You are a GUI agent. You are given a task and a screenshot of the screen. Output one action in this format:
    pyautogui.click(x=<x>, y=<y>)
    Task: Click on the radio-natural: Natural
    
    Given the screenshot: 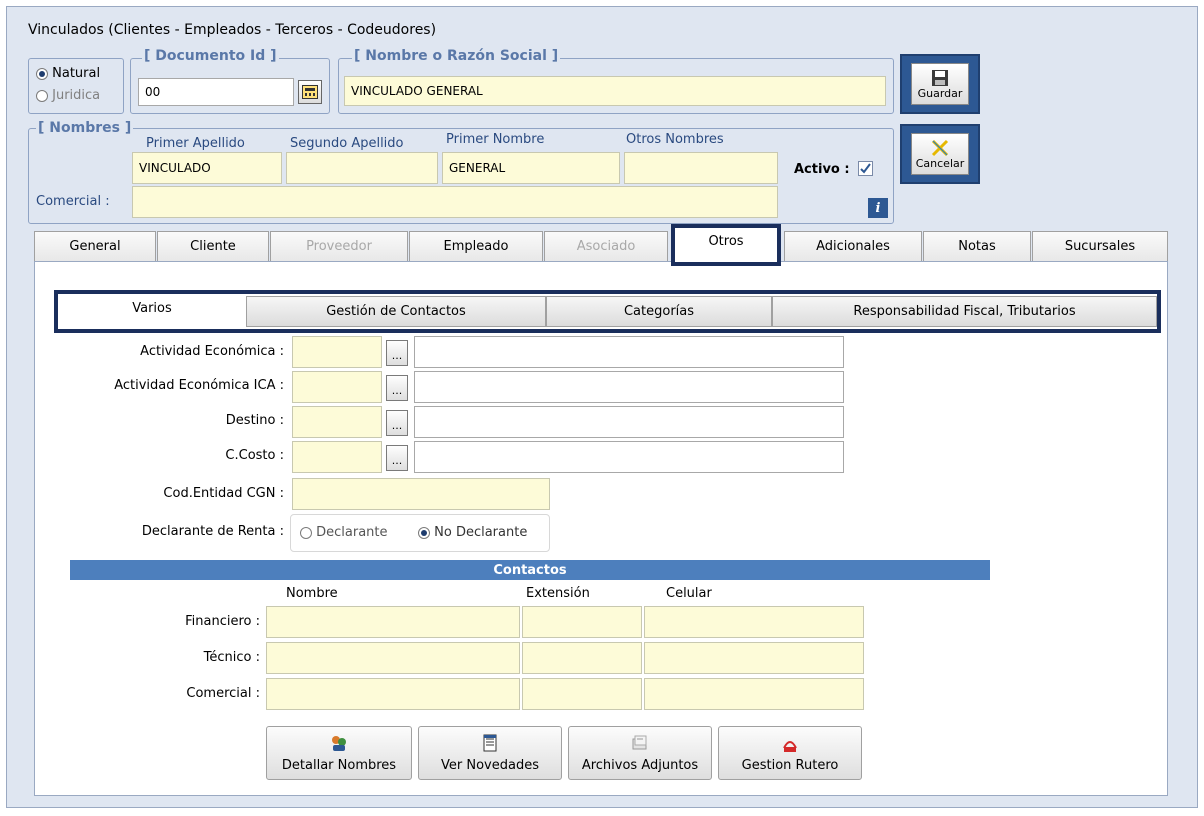 What is the action you would take?
    pyautogui.click(x=68, y=73)
    